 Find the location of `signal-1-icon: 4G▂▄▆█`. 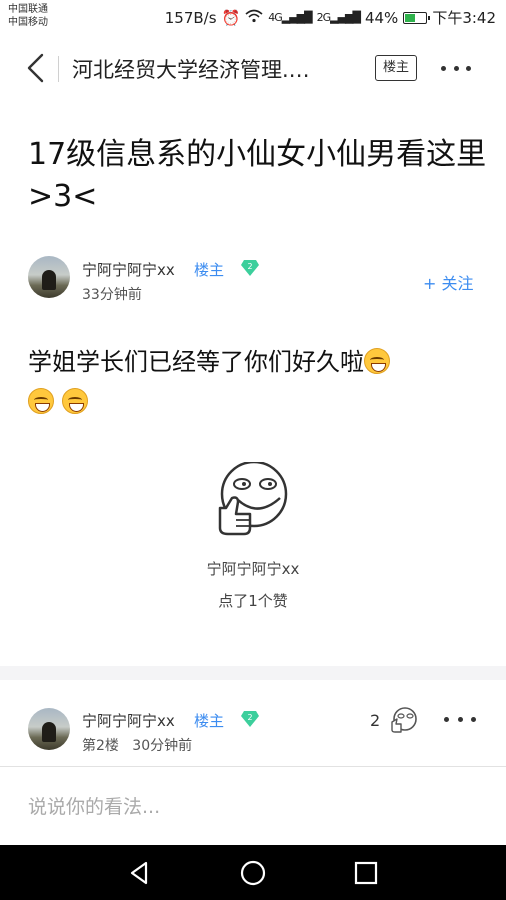

signal-1-icon: 4G▂▄▆█ is located at coordinates (290, 17).